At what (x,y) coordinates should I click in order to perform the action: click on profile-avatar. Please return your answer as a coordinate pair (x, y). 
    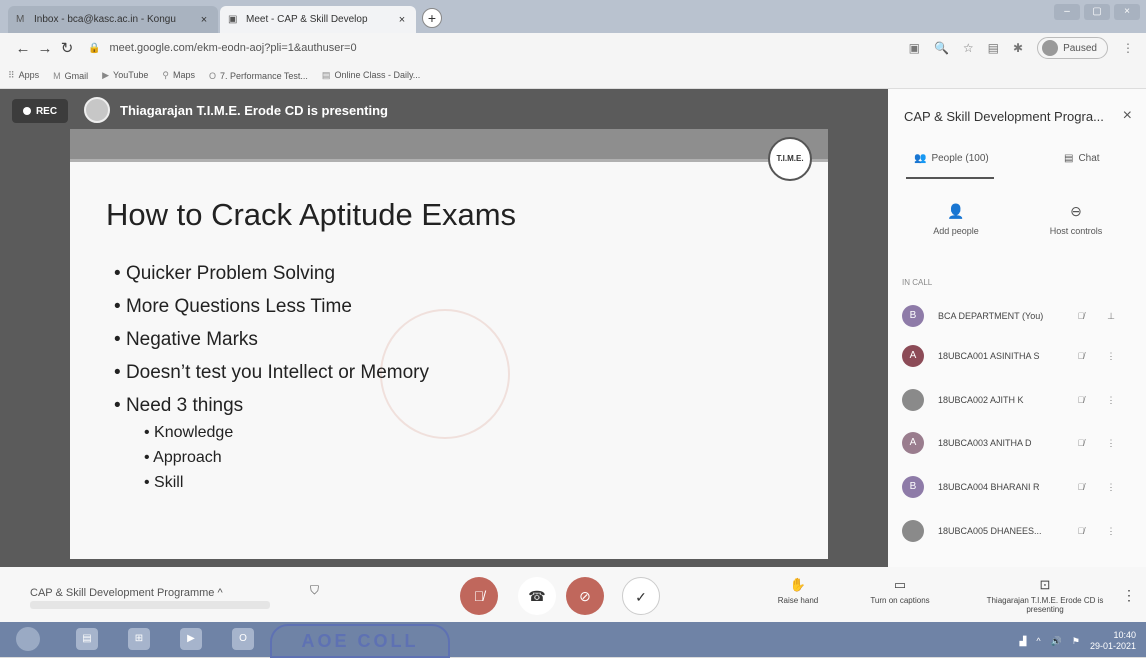
    Looking at the image, I should click on (1050, 48).